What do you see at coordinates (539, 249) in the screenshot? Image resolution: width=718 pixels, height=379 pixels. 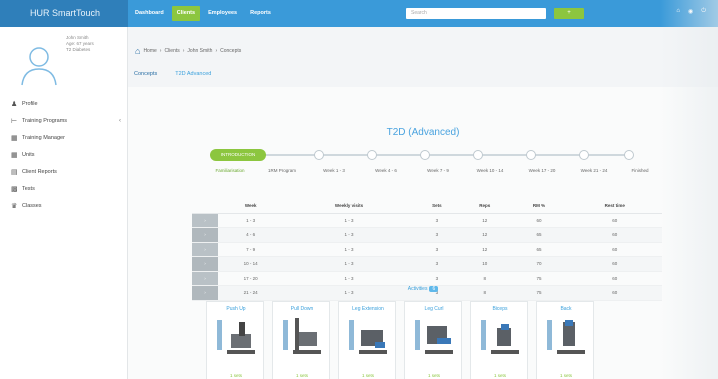 I see `table-cell: 65` at bounding box center [539, 249].